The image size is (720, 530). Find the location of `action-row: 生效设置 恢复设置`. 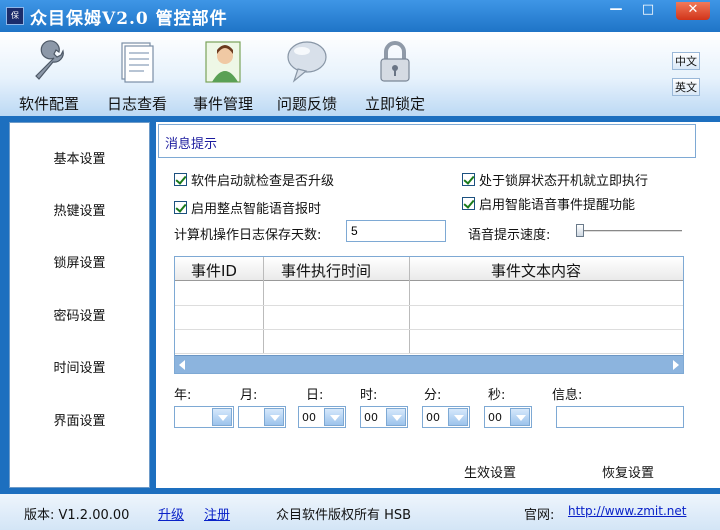

action-row: 生效设置 恢复设置 is located at coordinates (427, 467).